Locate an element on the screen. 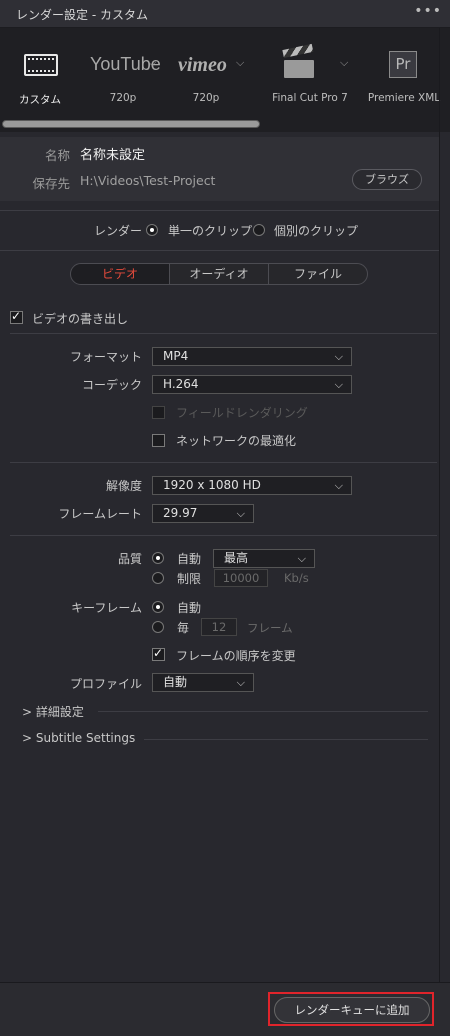 The width and height of the screenshot is (450, 1036). profile-value: 自動 is located at coordinates (175, 682).